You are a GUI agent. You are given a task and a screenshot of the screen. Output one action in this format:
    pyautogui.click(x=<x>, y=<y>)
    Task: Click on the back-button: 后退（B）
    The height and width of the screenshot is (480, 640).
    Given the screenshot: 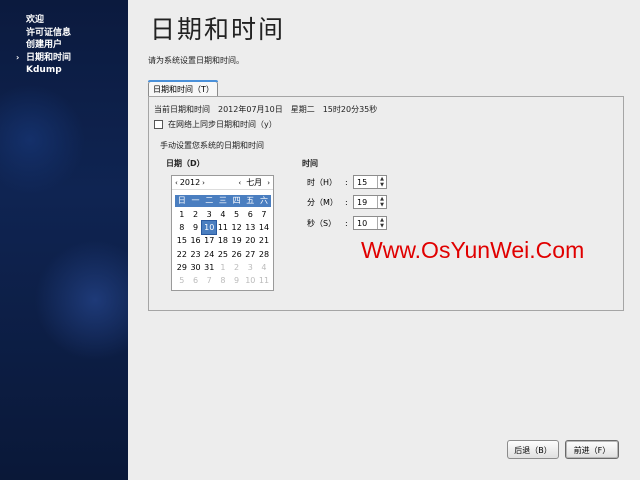 What is the action you would take?
    pyautogui.click(x=533, y=449)
    